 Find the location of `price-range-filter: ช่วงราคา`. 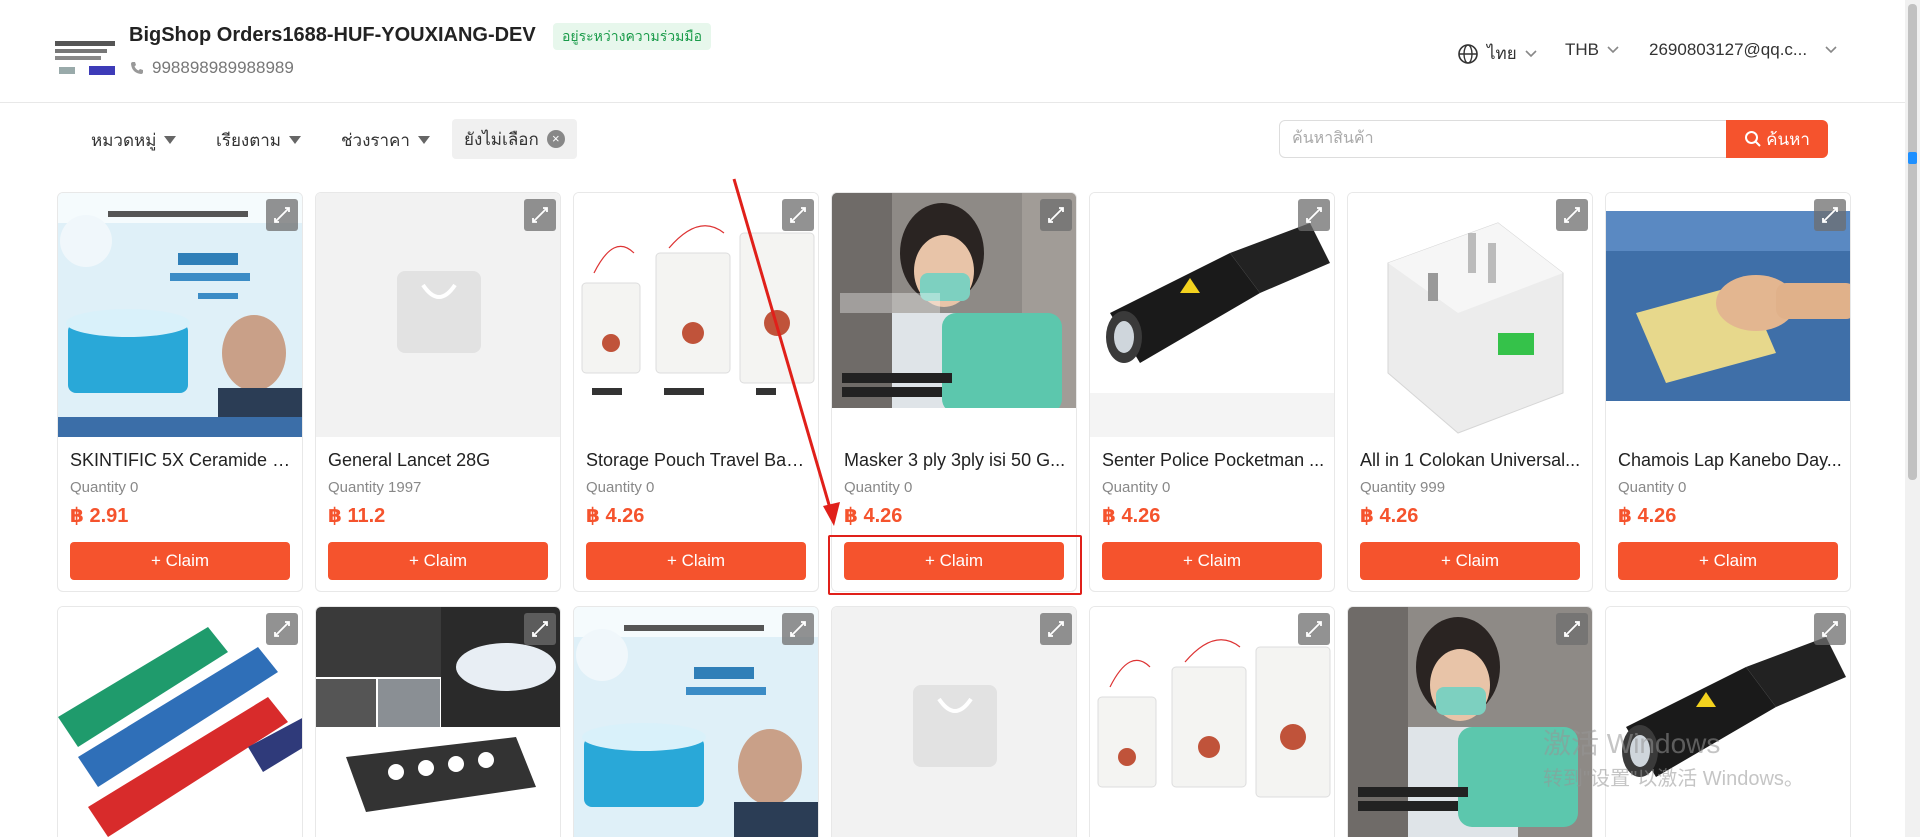

price-range-filter: ช่วงราคา is located at coordinates (385, 140).